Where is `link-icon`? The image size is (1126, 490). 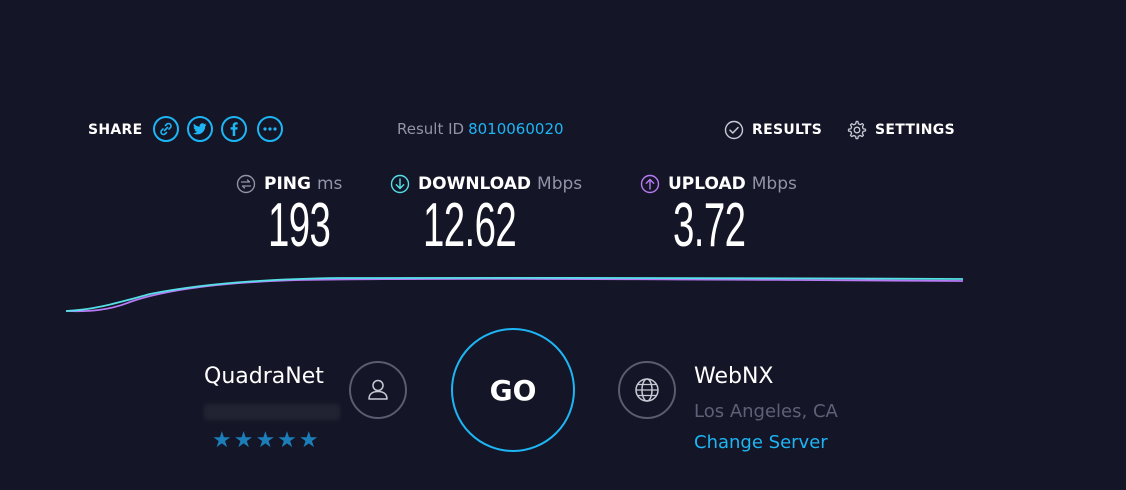 link-icon is located at coordinates (166, 129).